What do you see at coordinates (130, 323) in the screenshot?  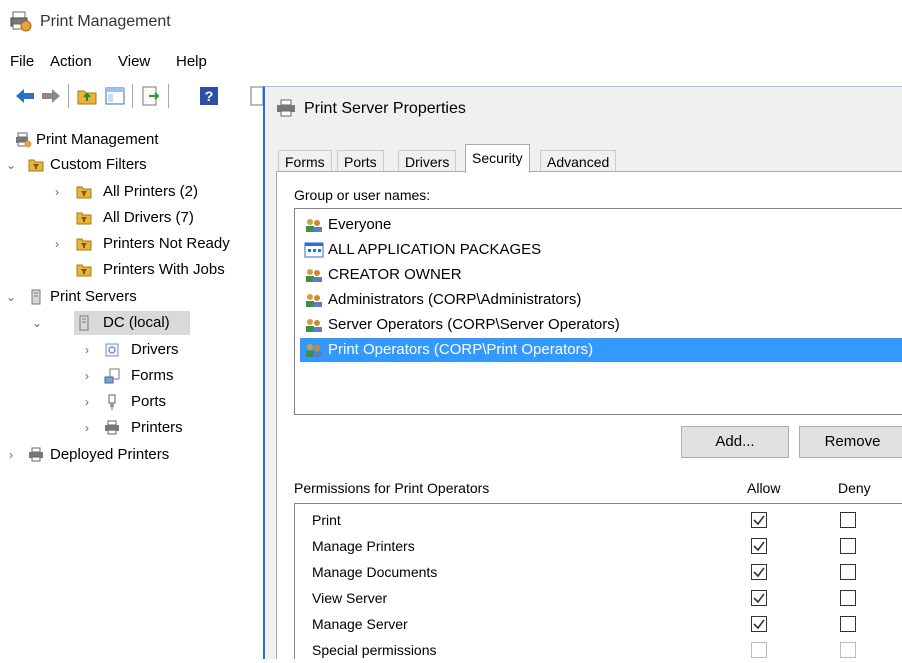 I see `tree-item-dc-local: ⌄ DC (local)` at bounding box center [130, 323].